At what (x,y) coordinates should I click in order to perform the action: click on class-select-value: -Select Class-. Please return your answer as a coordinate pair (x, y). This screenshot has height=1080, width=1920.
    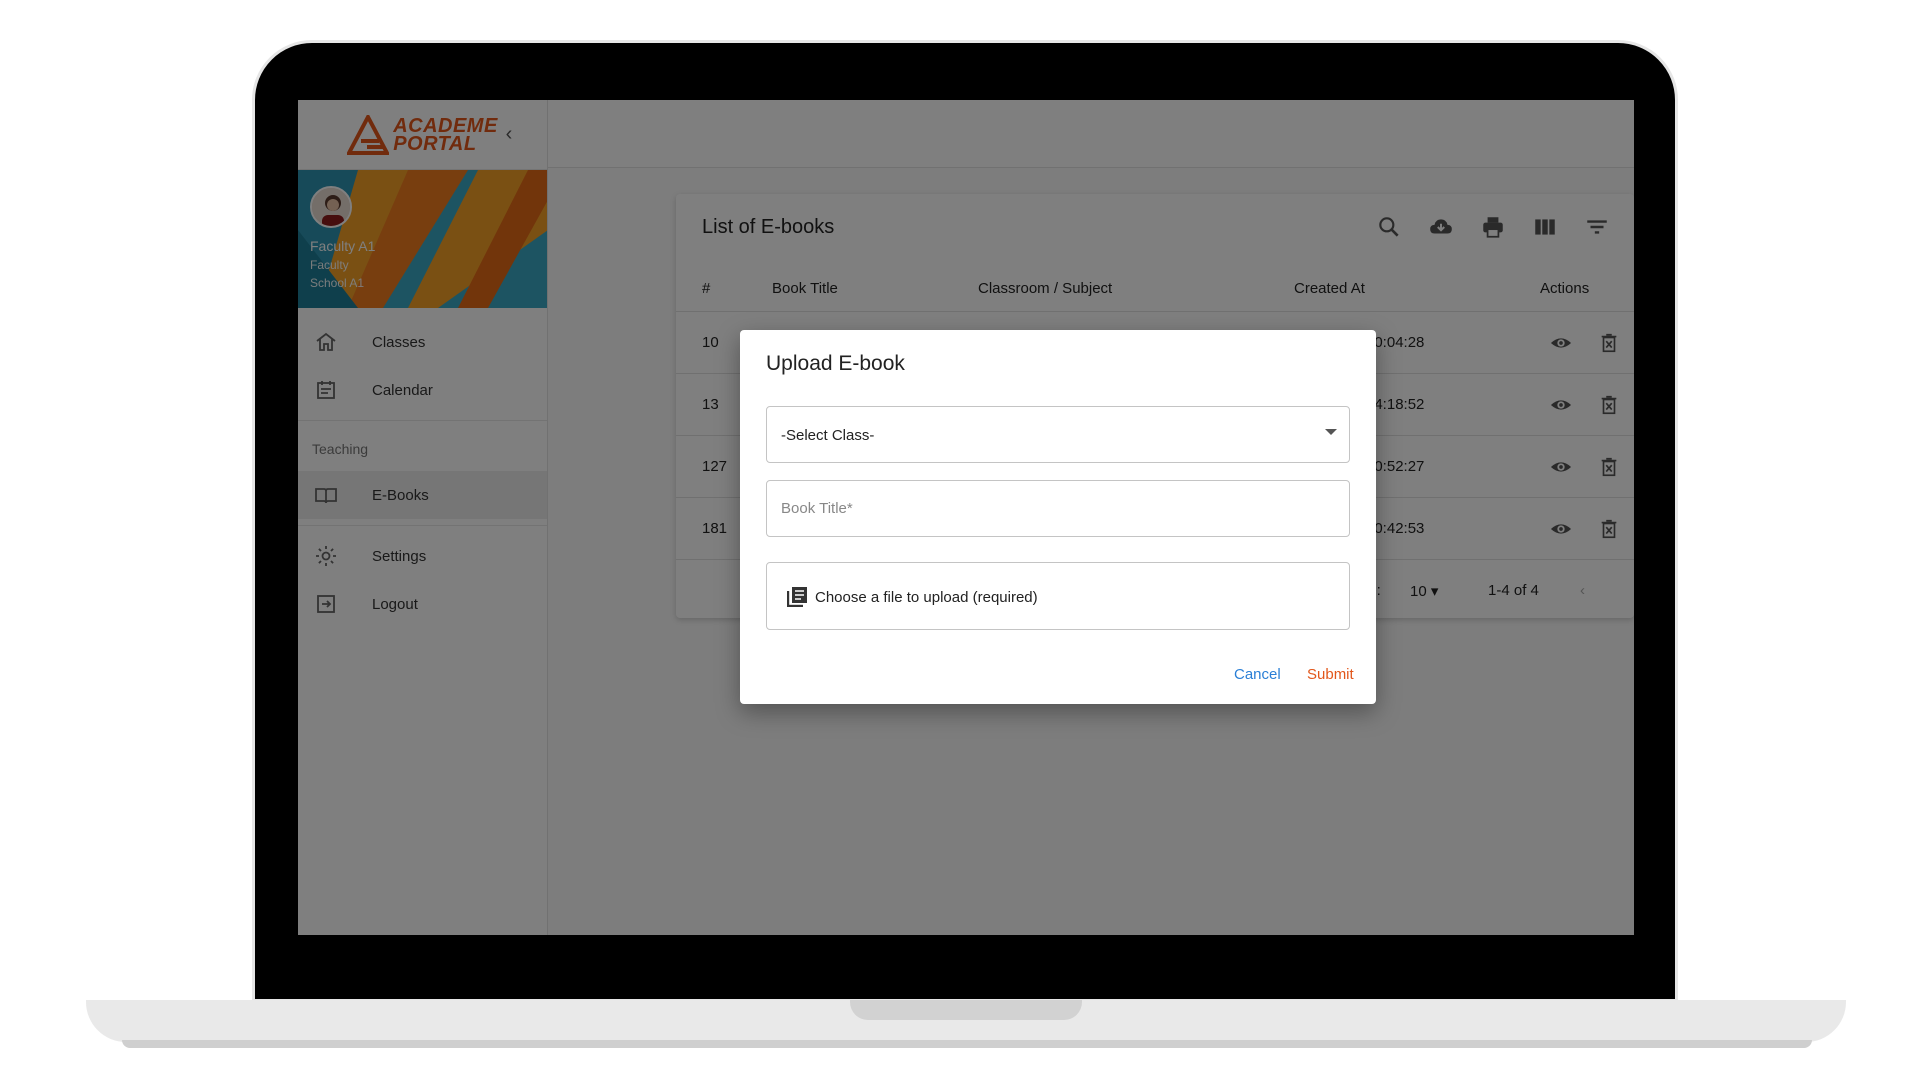
    Looking at the image, I should click on (828, 435).